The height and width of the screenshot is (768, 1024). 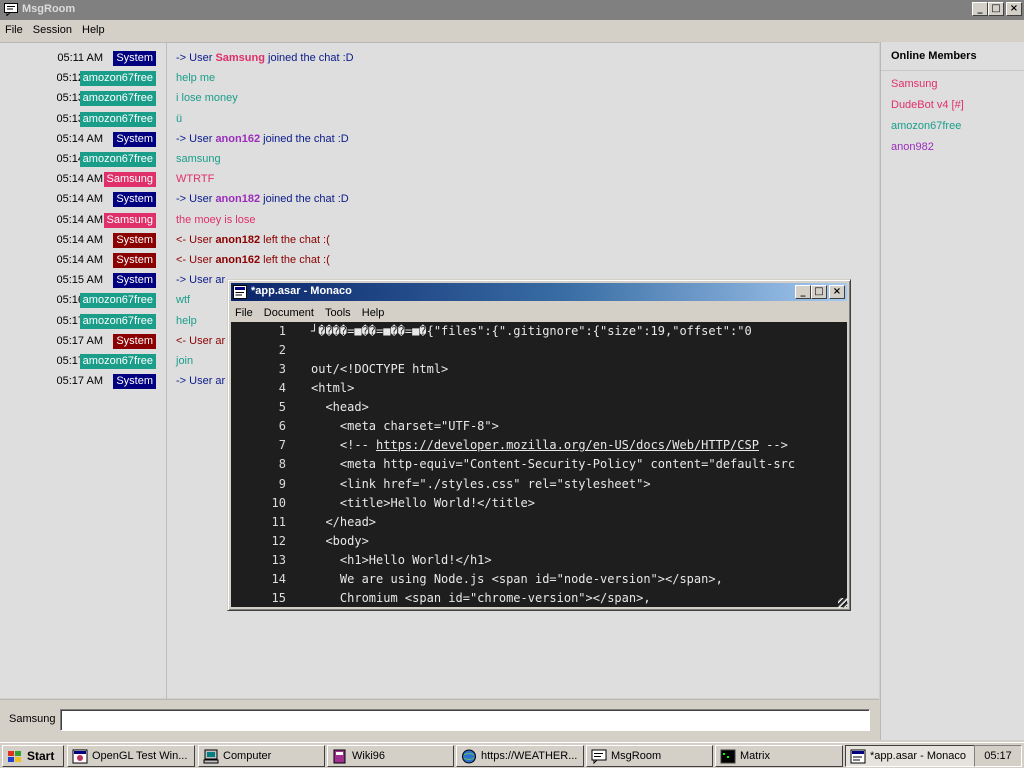 What do you see at coordinates (539, 371) in the screenshot?
I see `editor-line: 3 out/<!DOCTYPE html>` at bounding box center [539, 371].